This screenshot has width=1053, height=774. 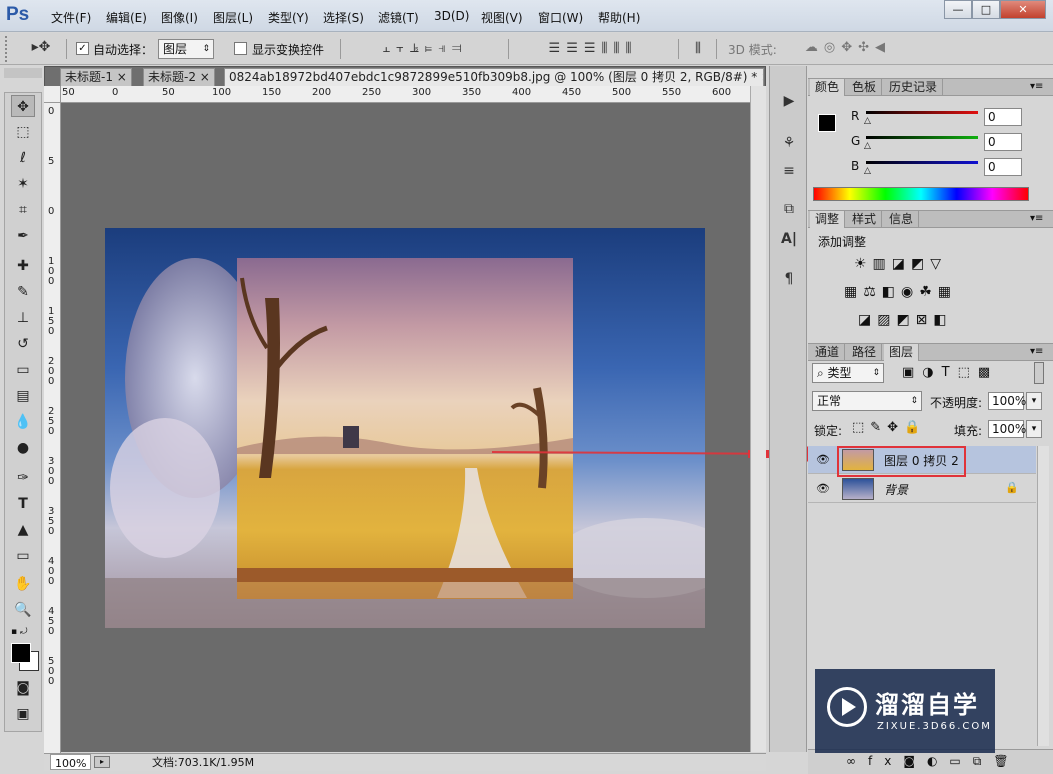 What do you see at coordinates (1034, 401) in the screenshot?
I see `opacity-dropdown-icon: ▾` at bounding box center [1034, 401].